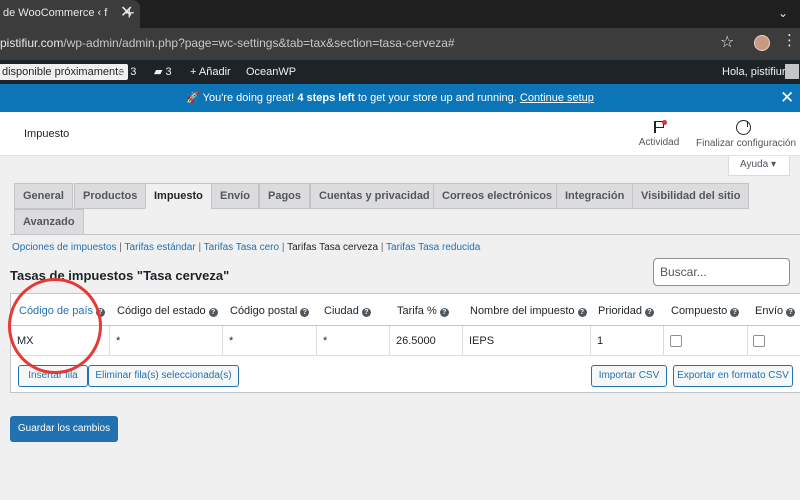  What do you see at coordinates (60, 341) in the screenshot?
I see `cell-country: MX` at bounding box center [60, 341].